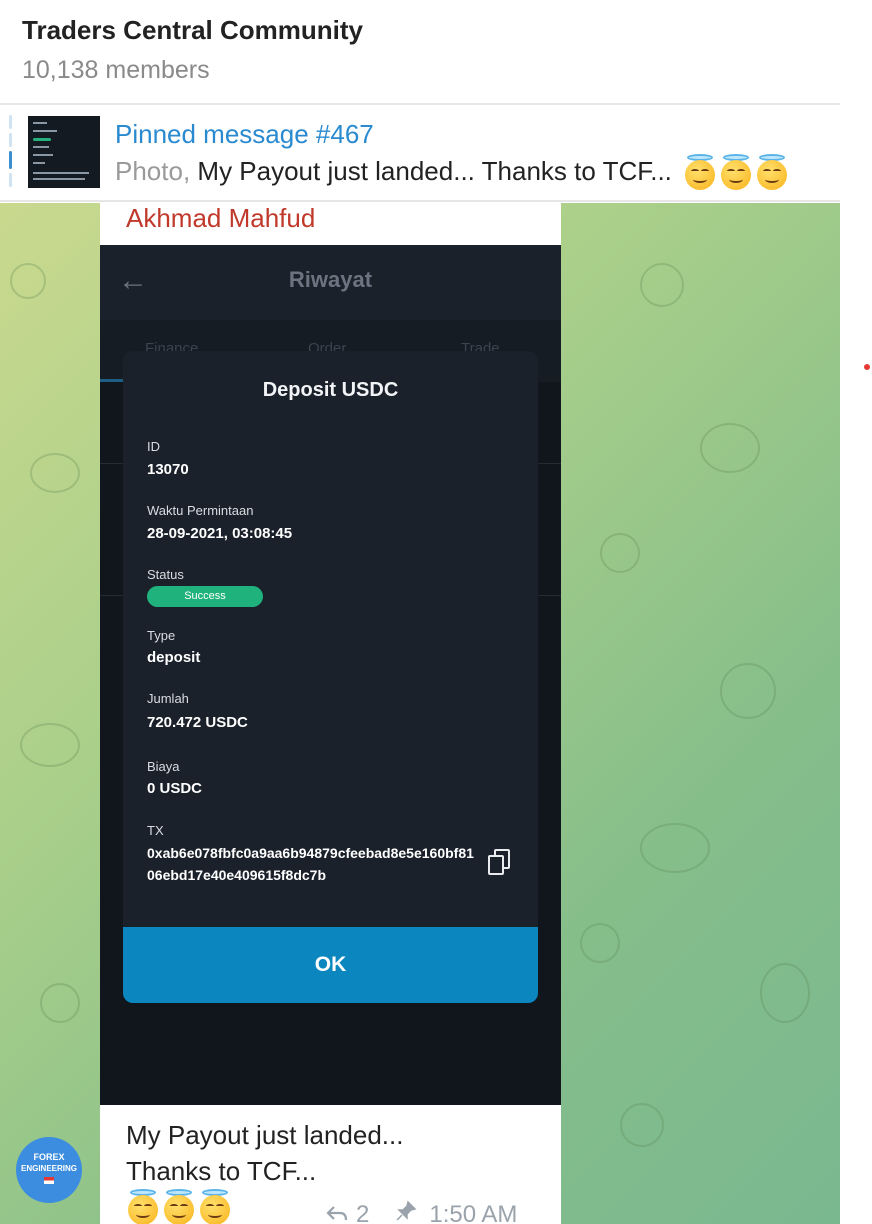  Describe the element at coordinates (155, 830) in the screenshot. I see `field-label-tx: TX` at that location.